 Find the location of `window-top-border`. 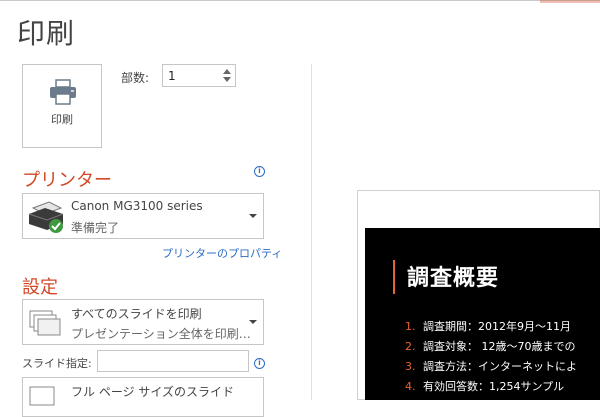

window-top-border is located at coordinates (300, 0).